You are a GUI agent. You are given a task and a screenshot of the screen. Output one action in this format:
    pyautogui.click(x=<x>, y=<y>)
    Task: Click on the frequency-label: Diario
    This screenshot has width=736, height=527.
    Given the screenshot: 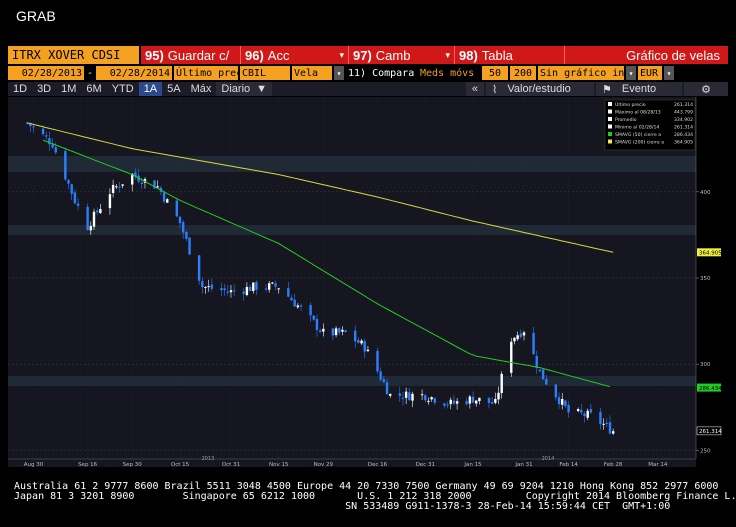 What is the action you would take?
    pyautogui.click(x=236, y=89)
    